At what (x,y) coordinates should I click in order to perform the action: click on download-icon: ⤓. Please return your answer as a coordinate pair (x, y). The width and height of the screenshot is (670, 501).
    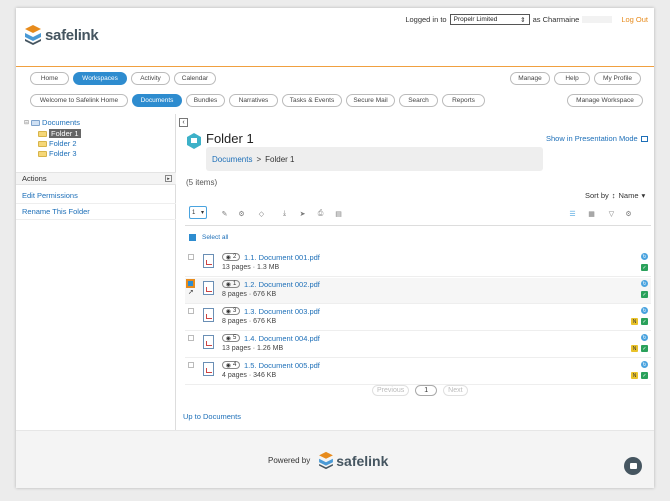
    Looking at the image, I should click on (284, 213).